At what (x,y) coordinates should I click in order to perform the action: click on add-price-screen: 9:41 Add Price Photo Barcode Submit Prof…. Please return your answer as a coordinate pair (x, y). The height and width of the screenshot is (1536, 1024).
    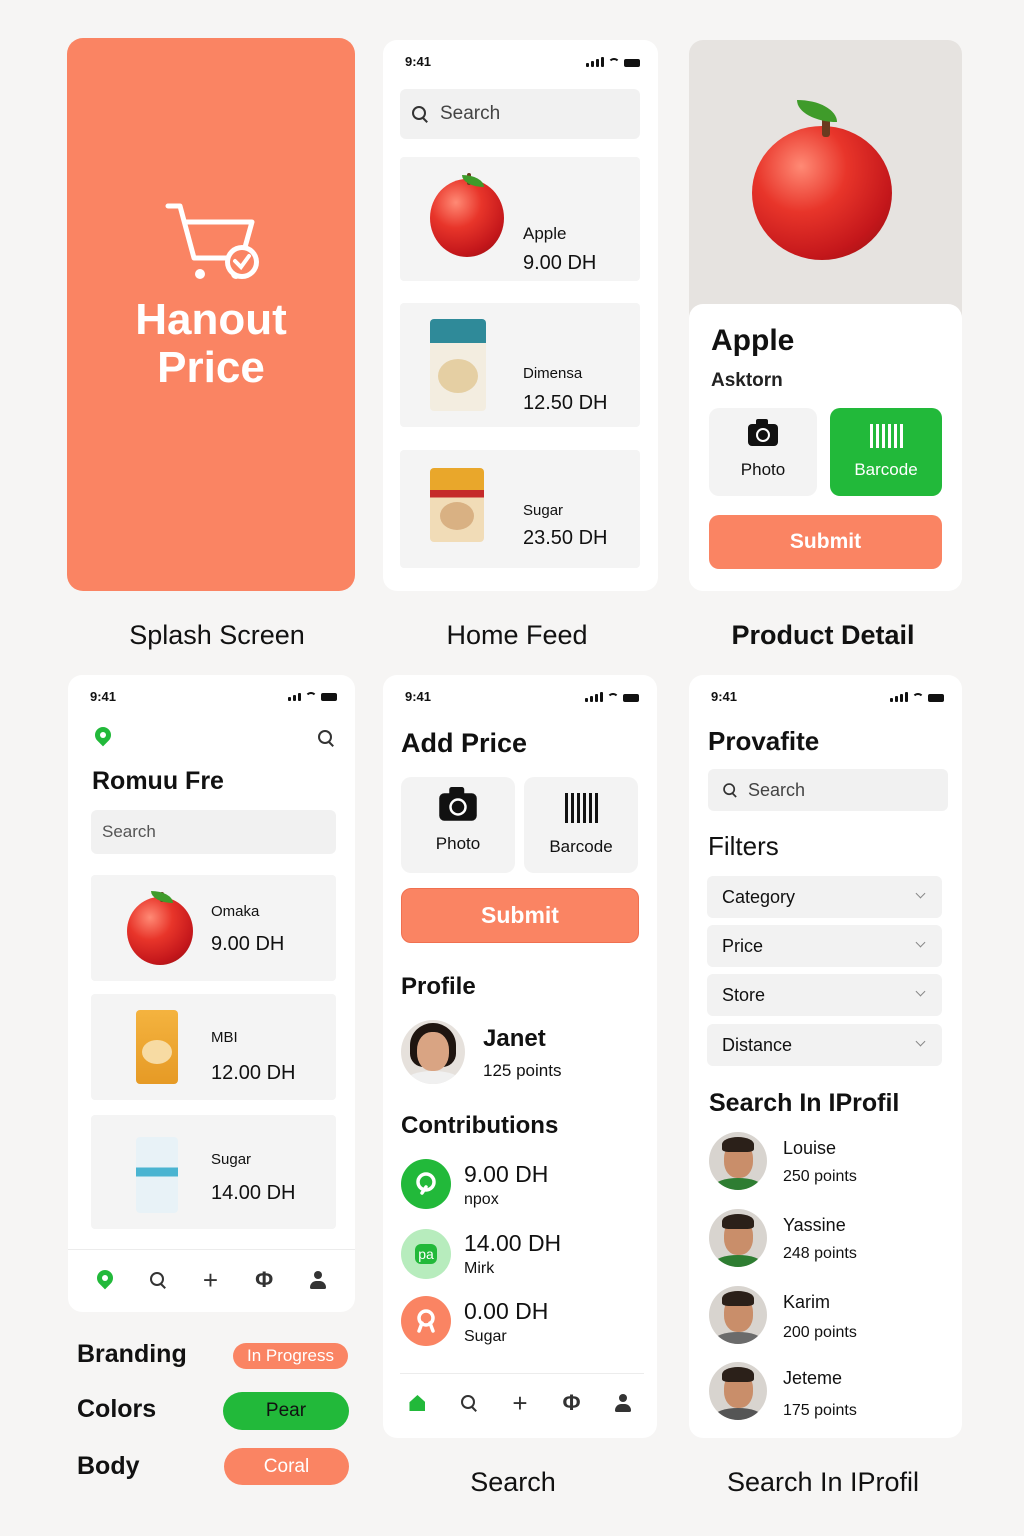
    Looking at the image, I should click on (520, 1056).